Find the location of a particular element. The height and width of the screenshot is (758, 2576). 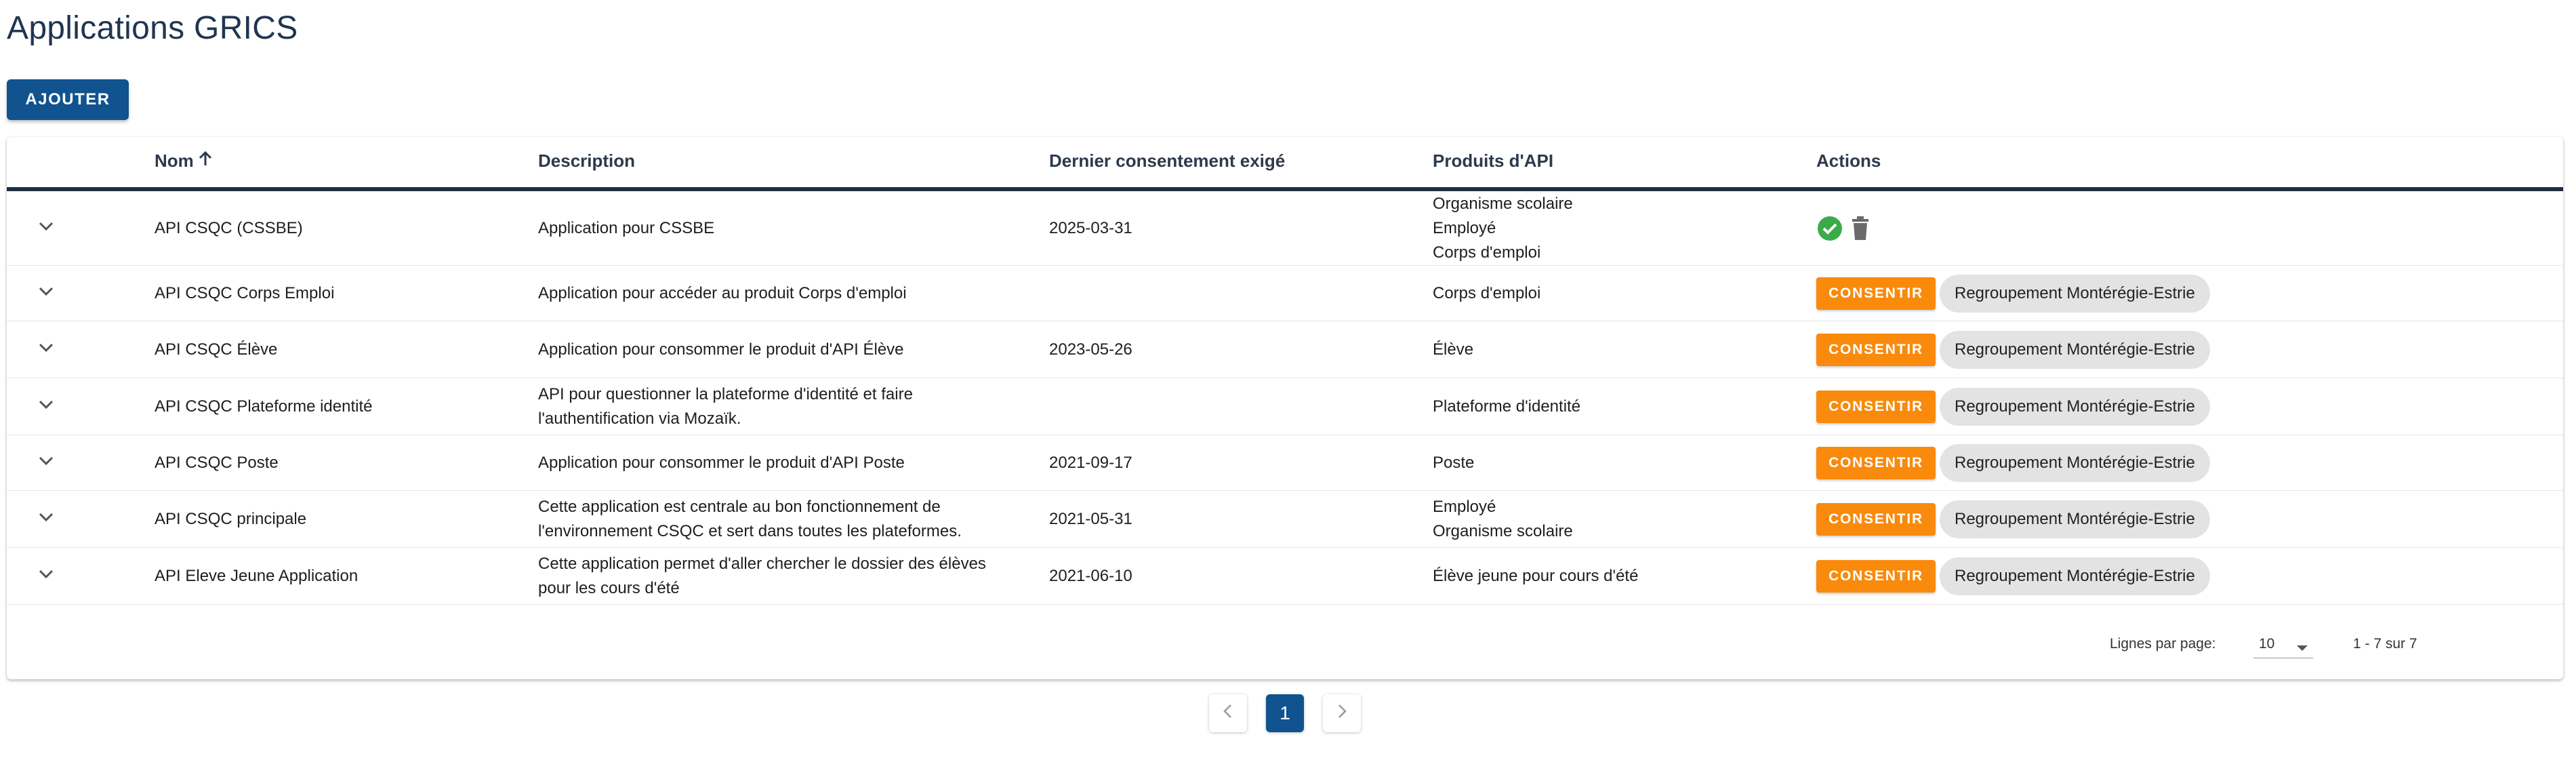

column-header-products: Produits d'API is located at coordinates (1494, 161).